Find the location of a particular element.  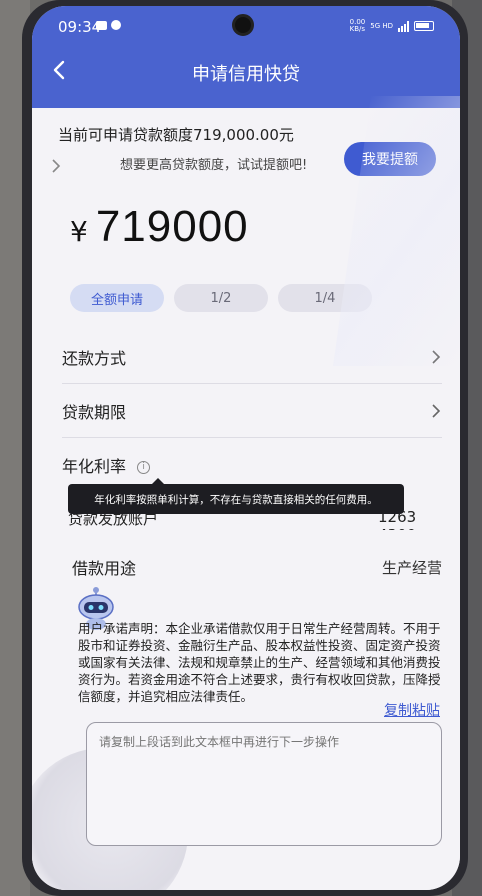

front-camera is located at coordinates (243, 25).